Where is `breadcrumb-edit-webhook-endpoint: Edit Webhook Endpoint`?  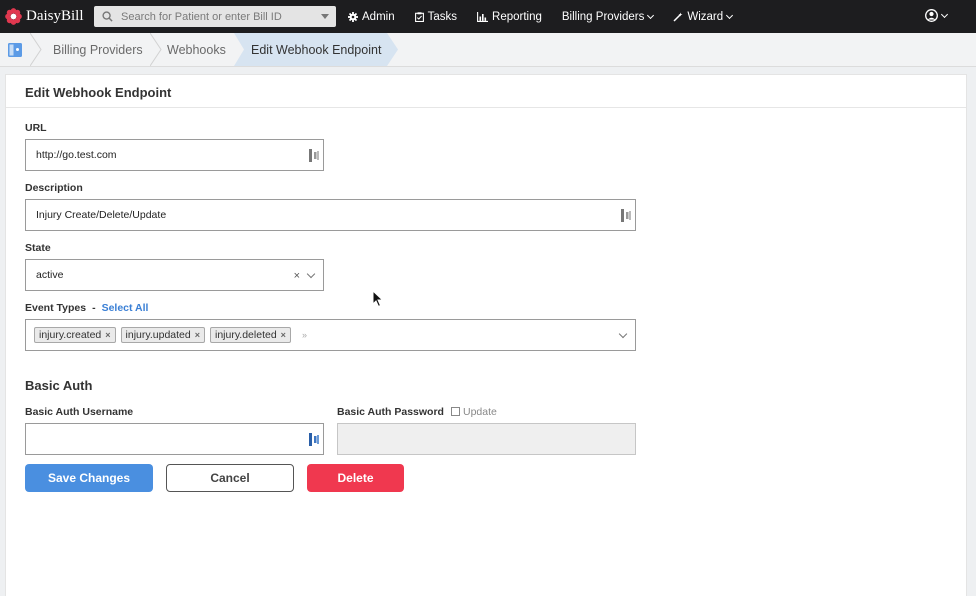 breadcrumb-edit-webhook-endpoint: Edit Webhook Endpoint is located at coordinates (316, 49).